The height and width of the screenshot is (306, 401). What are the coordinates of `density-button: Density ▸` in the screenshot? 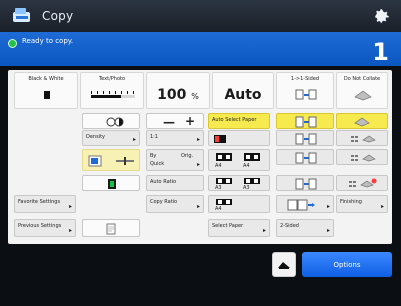 It's located at (111, 138).